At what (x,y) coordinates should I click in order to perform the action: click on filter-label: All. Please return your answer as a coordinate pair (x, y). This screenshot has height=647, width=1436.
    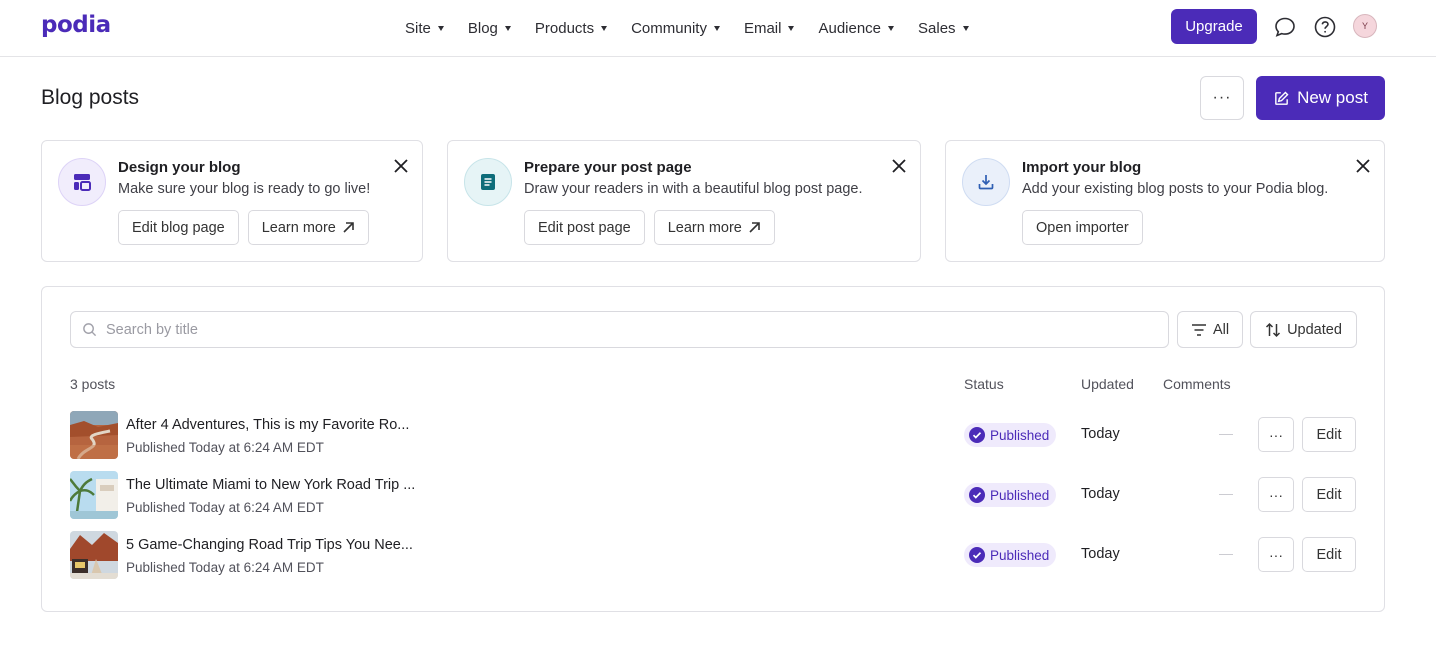
    Looking at the image, I should click on (1221, 329).